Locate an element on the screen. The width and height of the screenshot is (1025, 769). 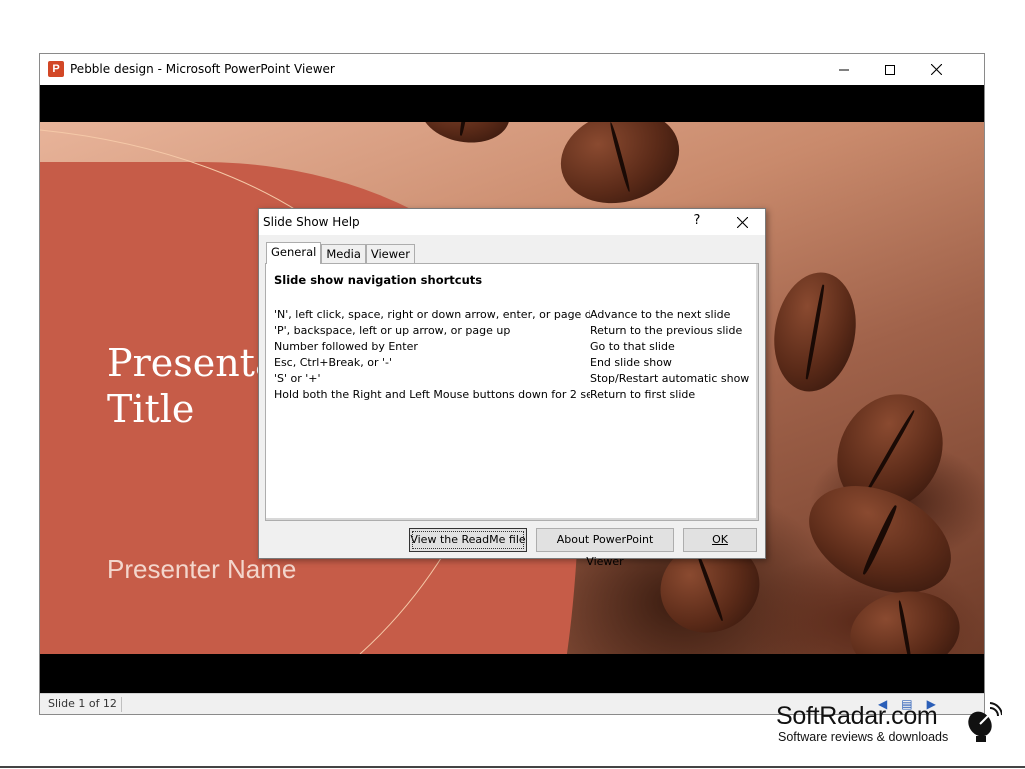
dialog-close-button is located at coordinates (742, 222).